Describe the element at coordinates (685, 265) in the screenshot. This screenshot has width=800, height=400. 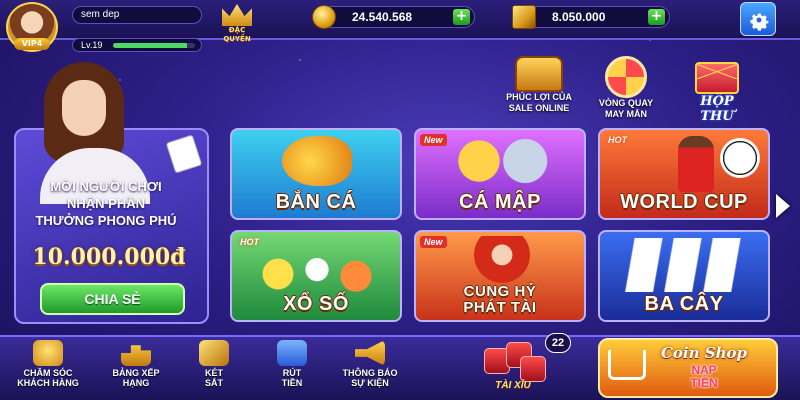
I see `playing-cards-illustration` at that location.